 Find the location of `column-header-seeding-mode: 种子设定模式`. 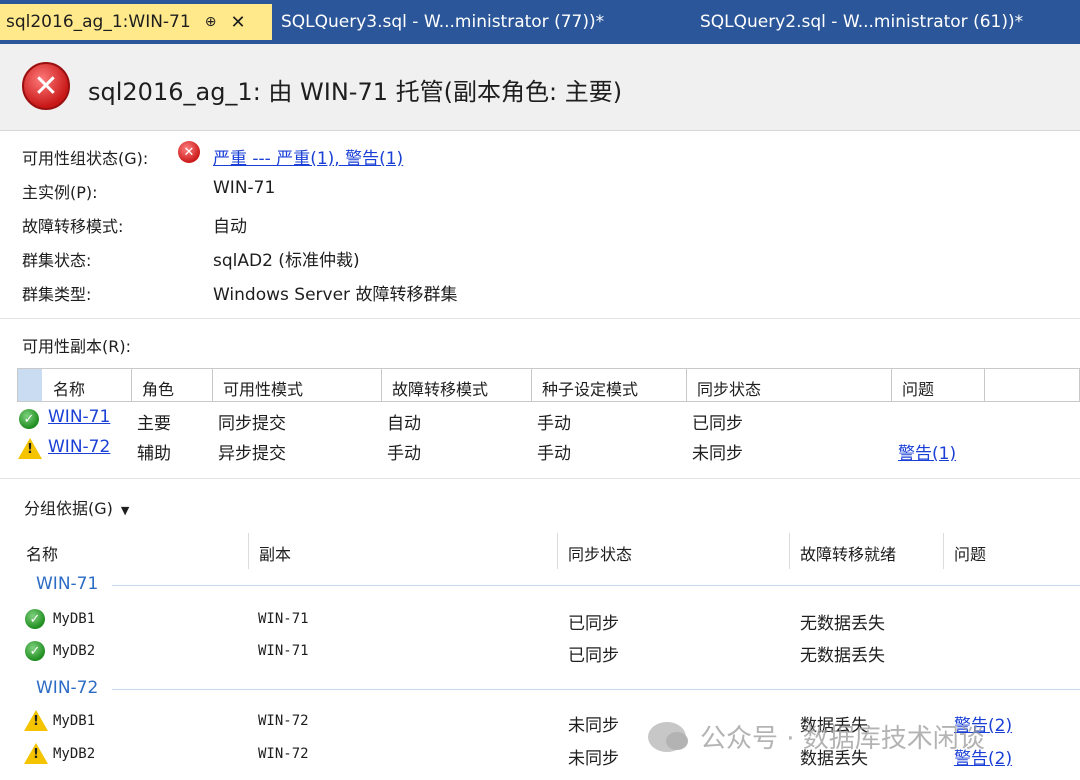

column-header-seeding-mode: 种子设定模式 is located at coordinates (590, 388).